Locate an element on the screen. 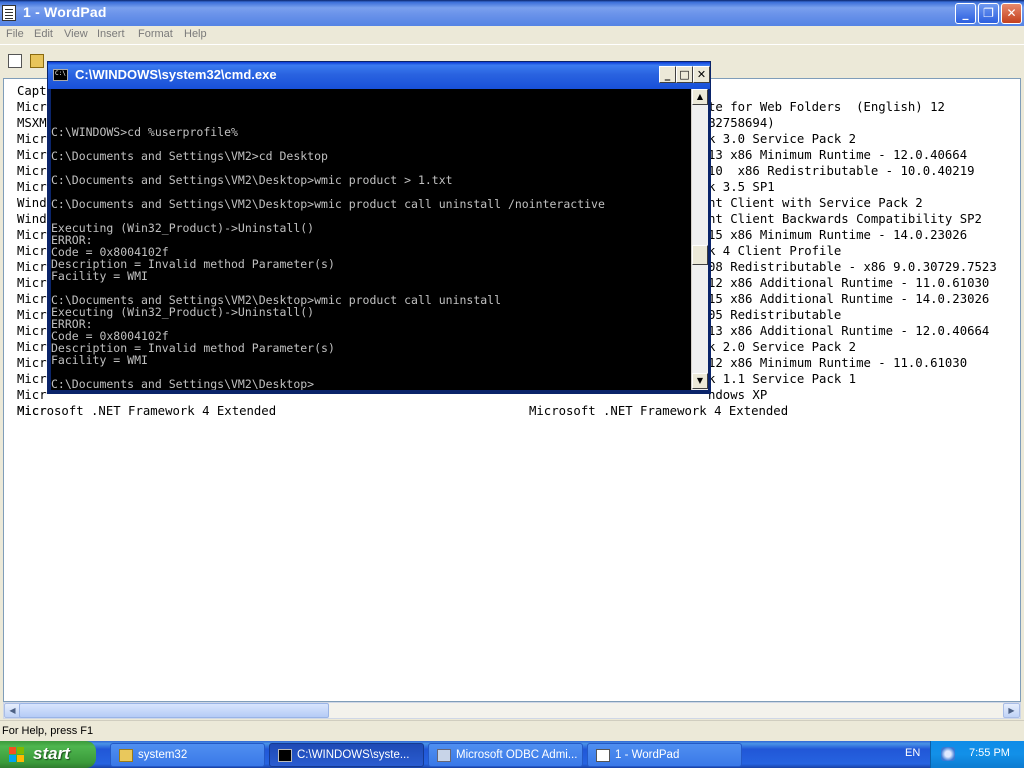 The height and width of the screenshot is (768, 1024). scroll-right-button: ▶ is located at coordinates (1011, 710).